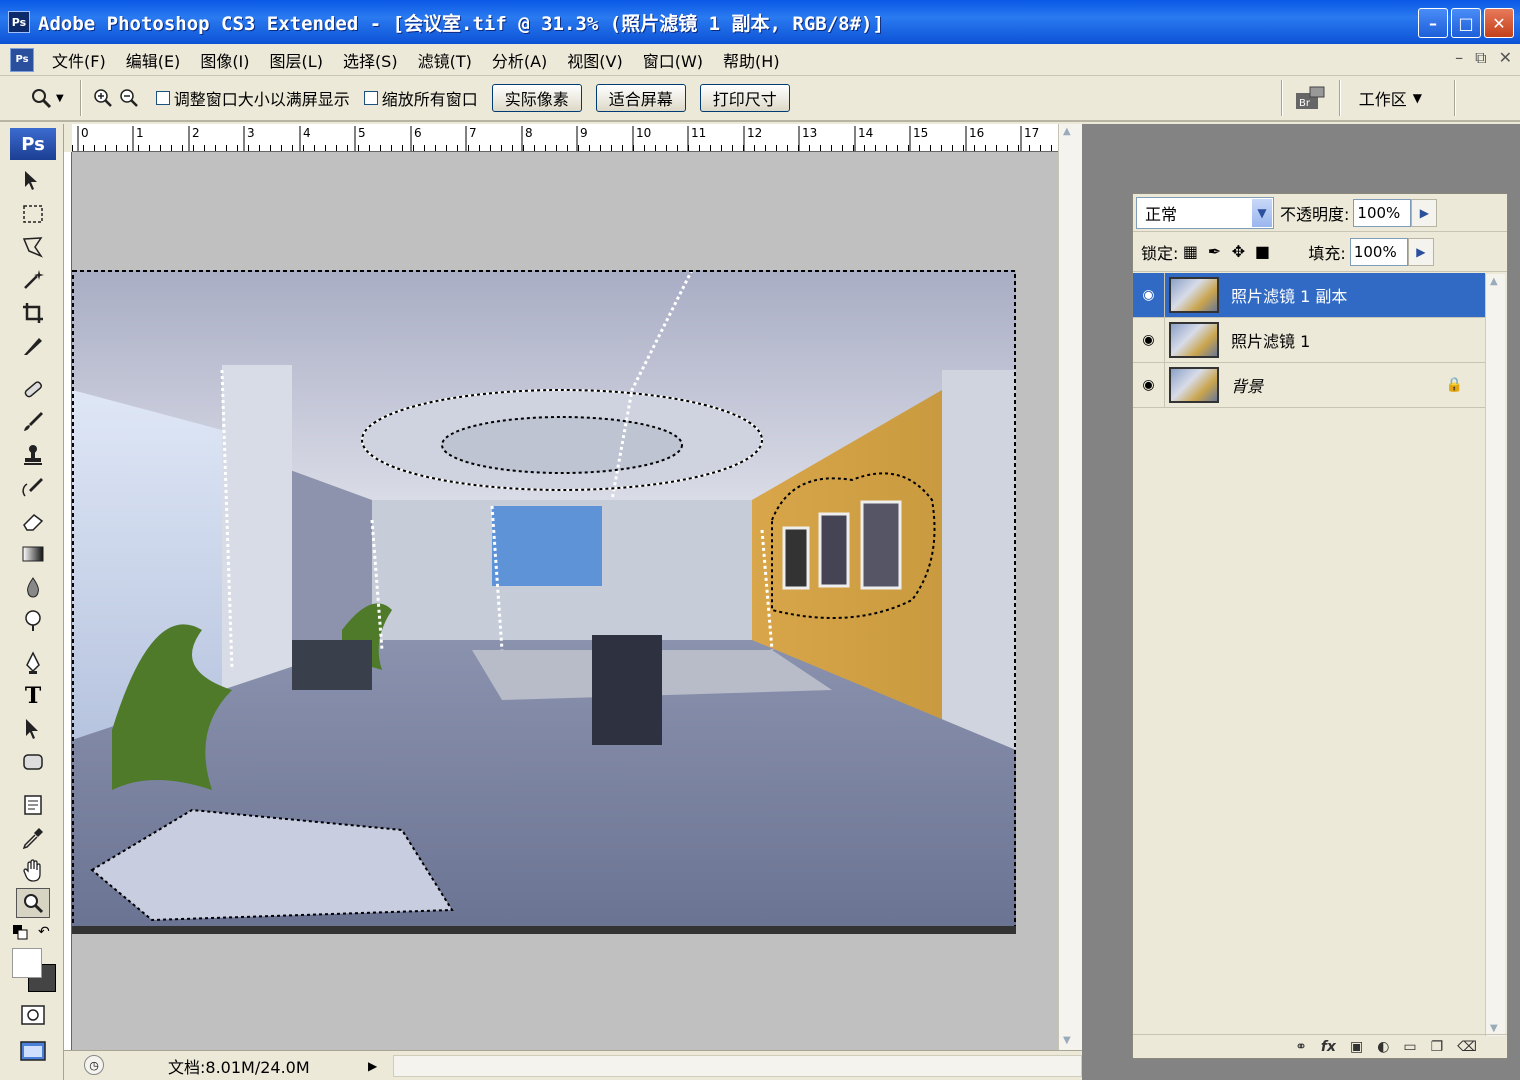 The width and height of the screenshot is (1520, 1080). What do you see at coordinates (1238, 251) in the screenshot?
I see `lock-position-icon: ✥` at bounding box center [1238, 251].